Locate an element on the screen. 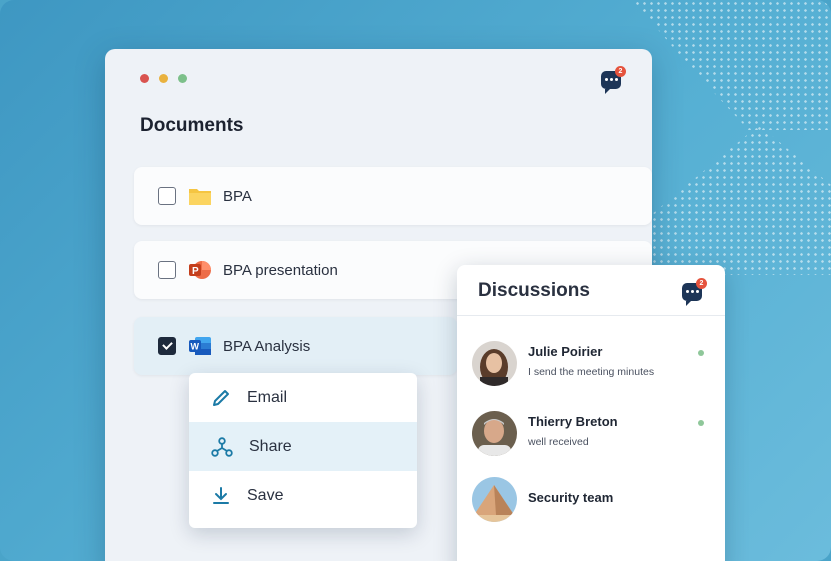 Image resolution: width=831 pixels, height=561 pixels. panel-title: Discussions is located at coordinates (534, 290).